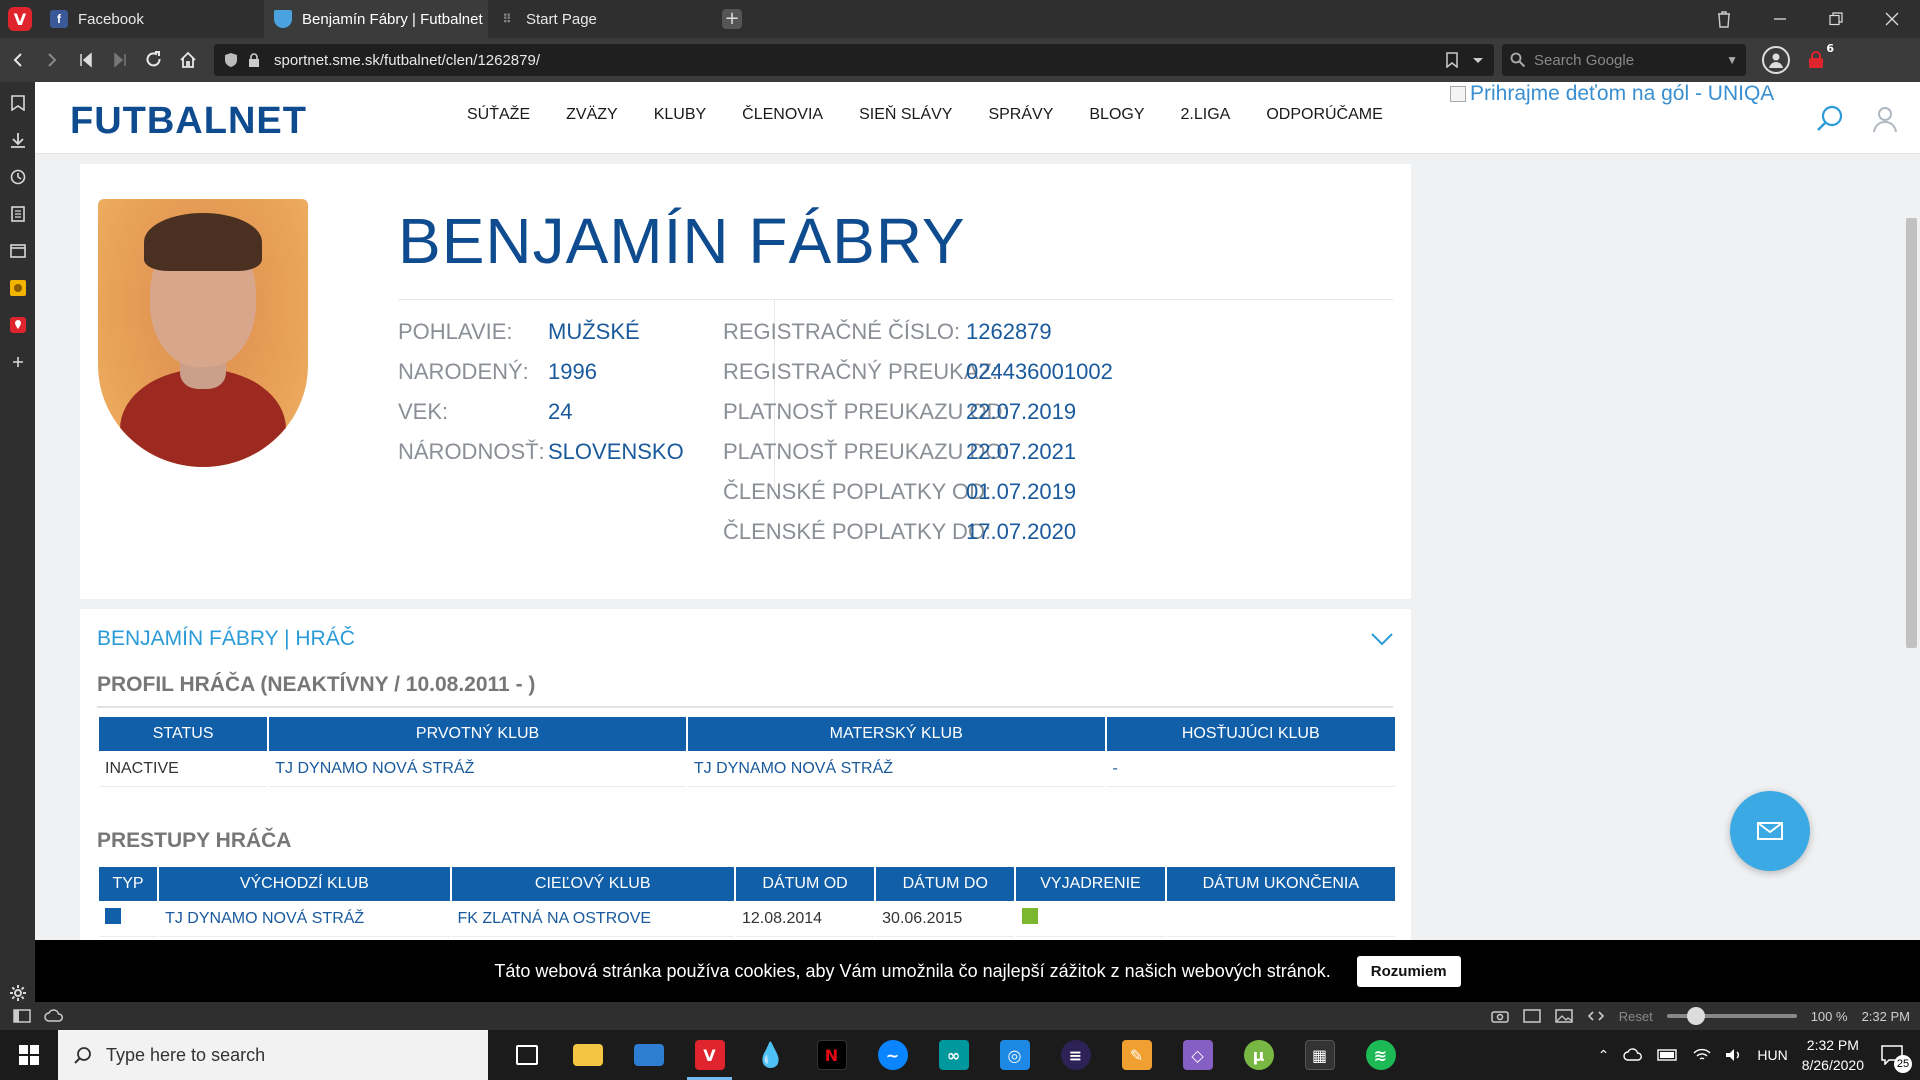 The image size is (1920, 1080). Describe the element at coordinates (1624, 60) in the screenshot. I see `search-engine-field: Search Google ▼` at that location.